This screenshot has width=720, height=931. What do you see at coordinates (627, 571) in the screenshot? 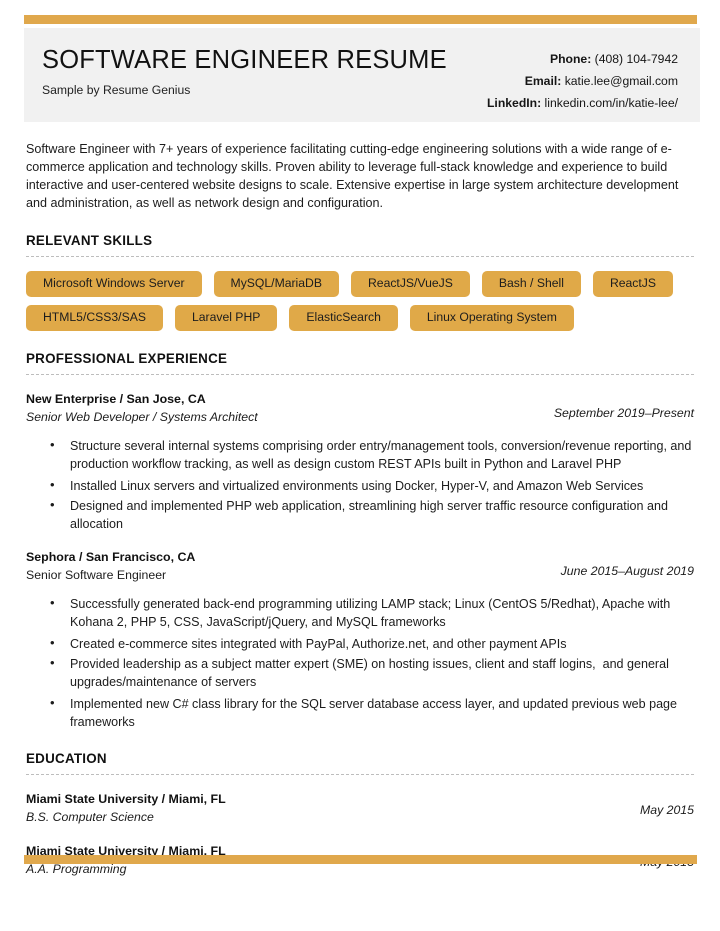
I see `job-date-range: June 2015–August 2019` at bounding box center [627, 571].